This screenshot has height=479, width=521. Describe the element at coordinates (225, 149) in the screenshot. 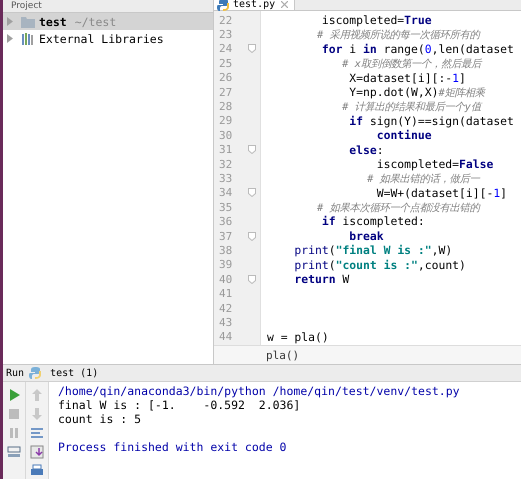

I see `line-number: 31` at that location.